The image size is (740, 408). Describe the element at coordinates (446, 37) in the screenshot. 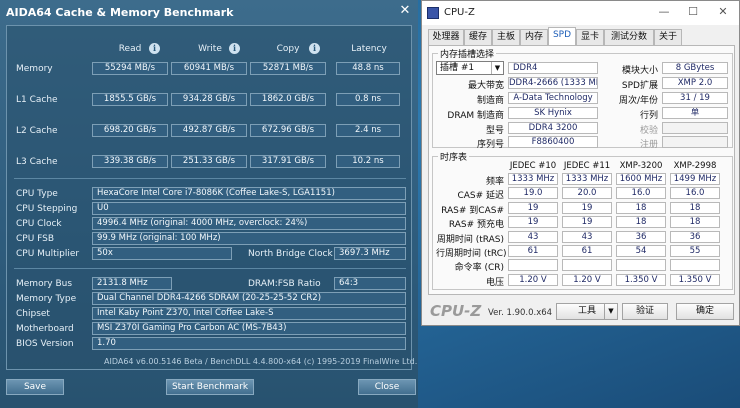

I see `tab-processor: 处理器` at that location.